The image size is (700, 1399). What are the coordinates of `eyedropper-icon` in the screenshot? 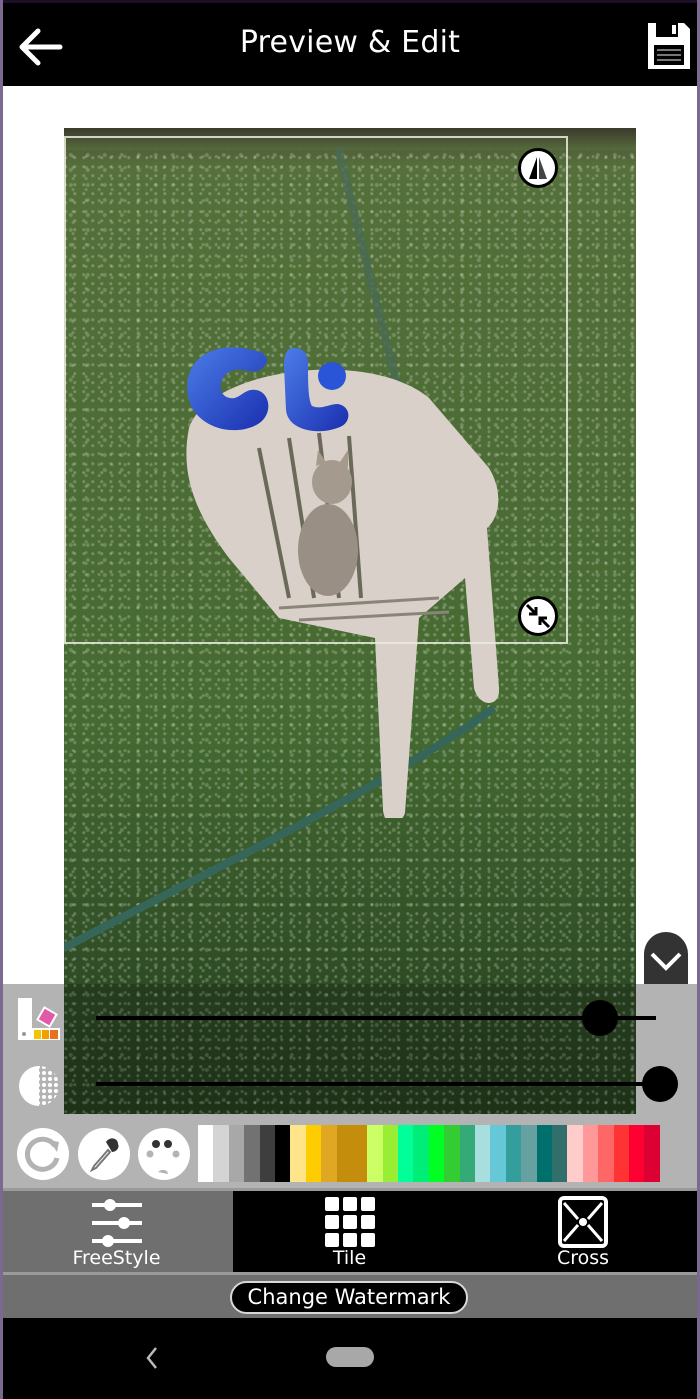 It's located at (104, 1155).